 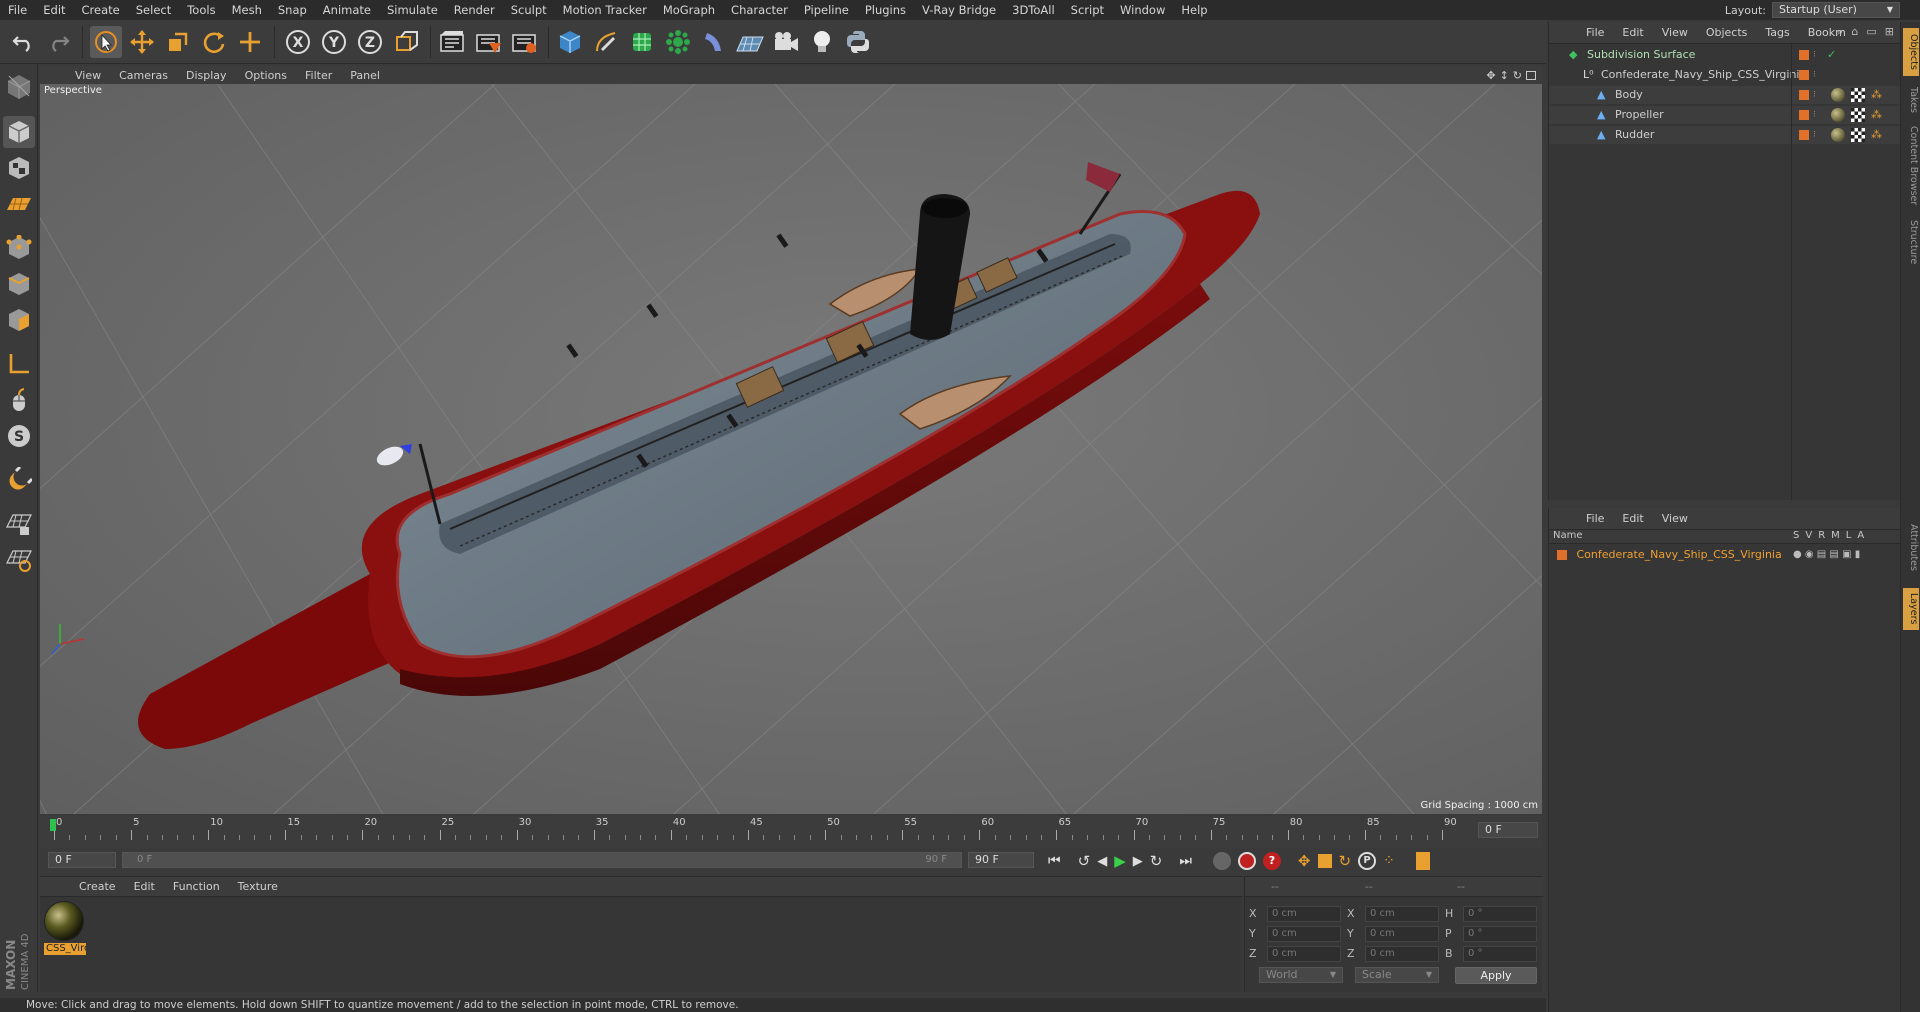 I want to click on recent-tools-button, so click(x=250, y=42).